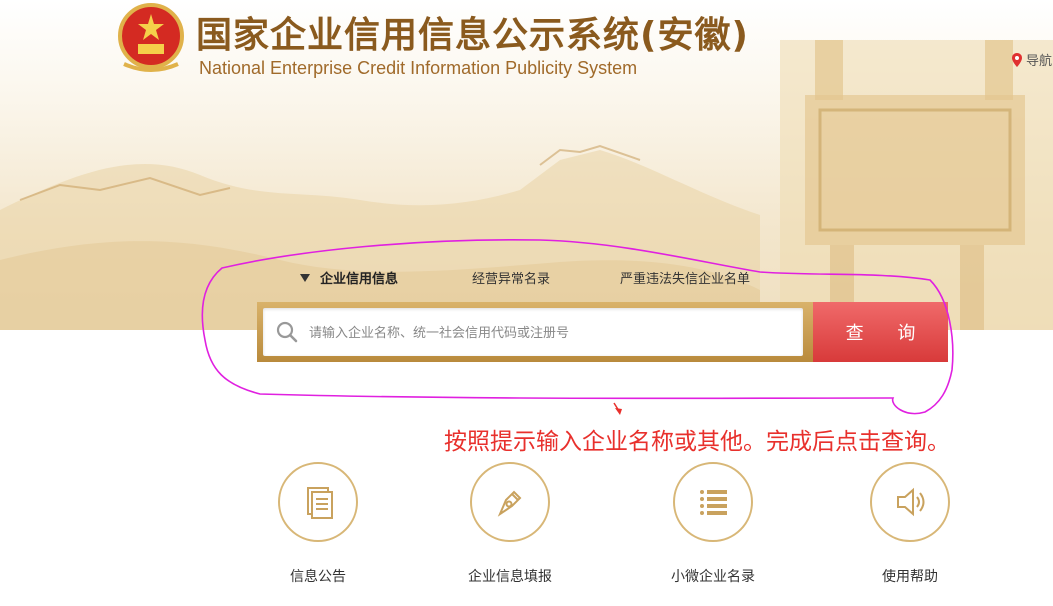 Image resolution: width=1053 pixels, height=606 pixels. I want to click on quick-link-help: 使用帮助, so click(910, 527).